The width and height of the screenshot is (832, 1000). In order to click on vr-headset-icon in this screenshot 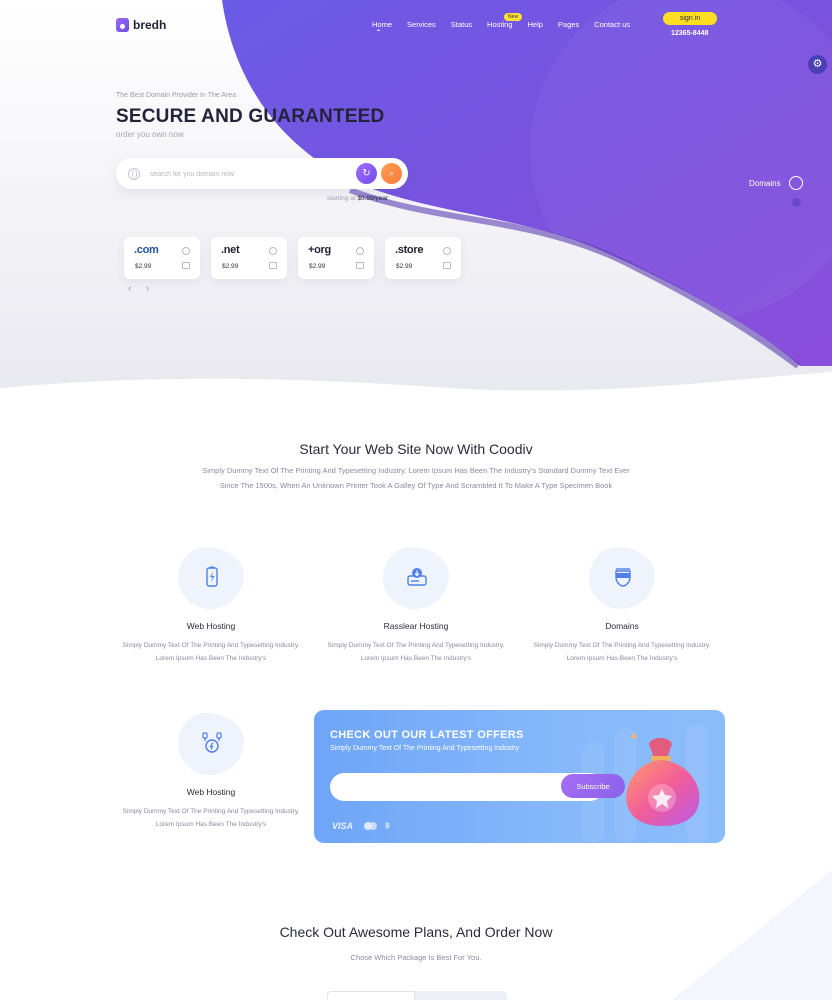, I will do `click(623, 577)`.